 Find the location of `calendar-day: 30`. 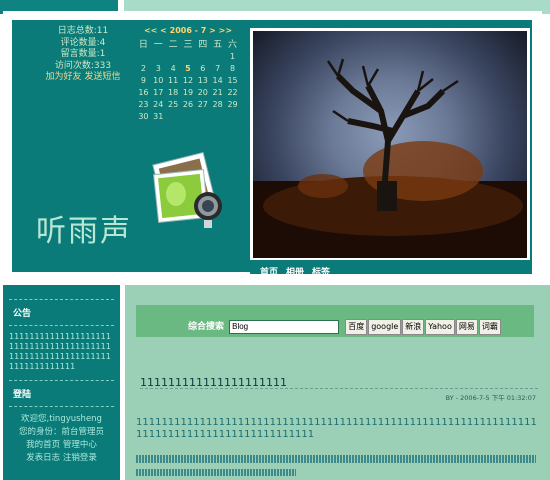

calendar-day: 30 is located at coordinates (143, 116).